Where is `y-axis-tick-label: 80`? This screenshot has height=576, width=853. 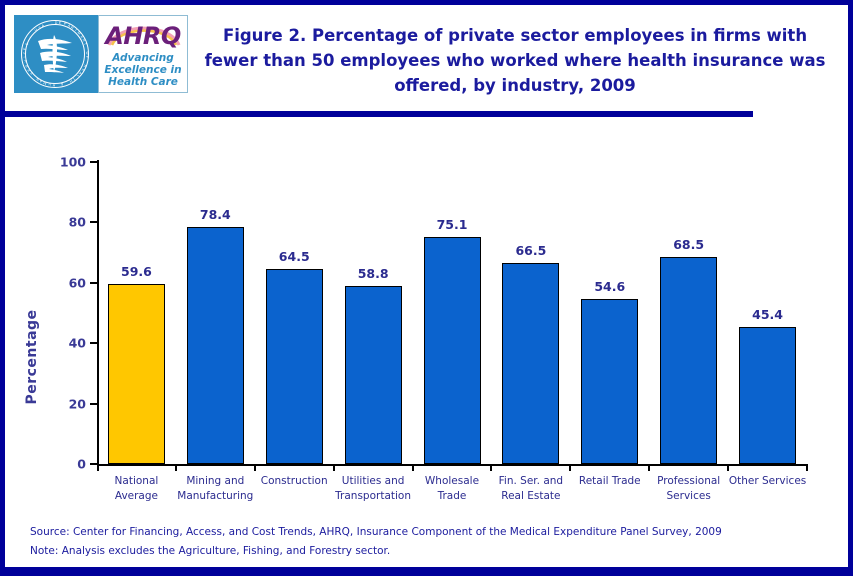
y-axis-tick-label: 80 is located at coordinates (77, 222).